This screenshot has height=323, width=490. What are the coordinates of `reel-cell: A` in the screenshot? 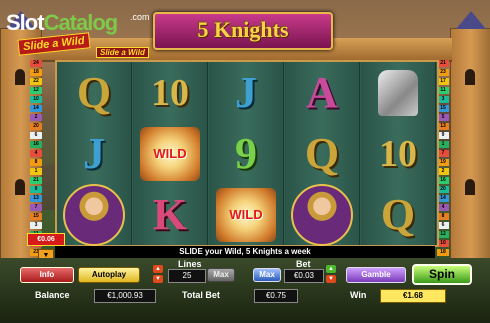 It's located at (322, 92).